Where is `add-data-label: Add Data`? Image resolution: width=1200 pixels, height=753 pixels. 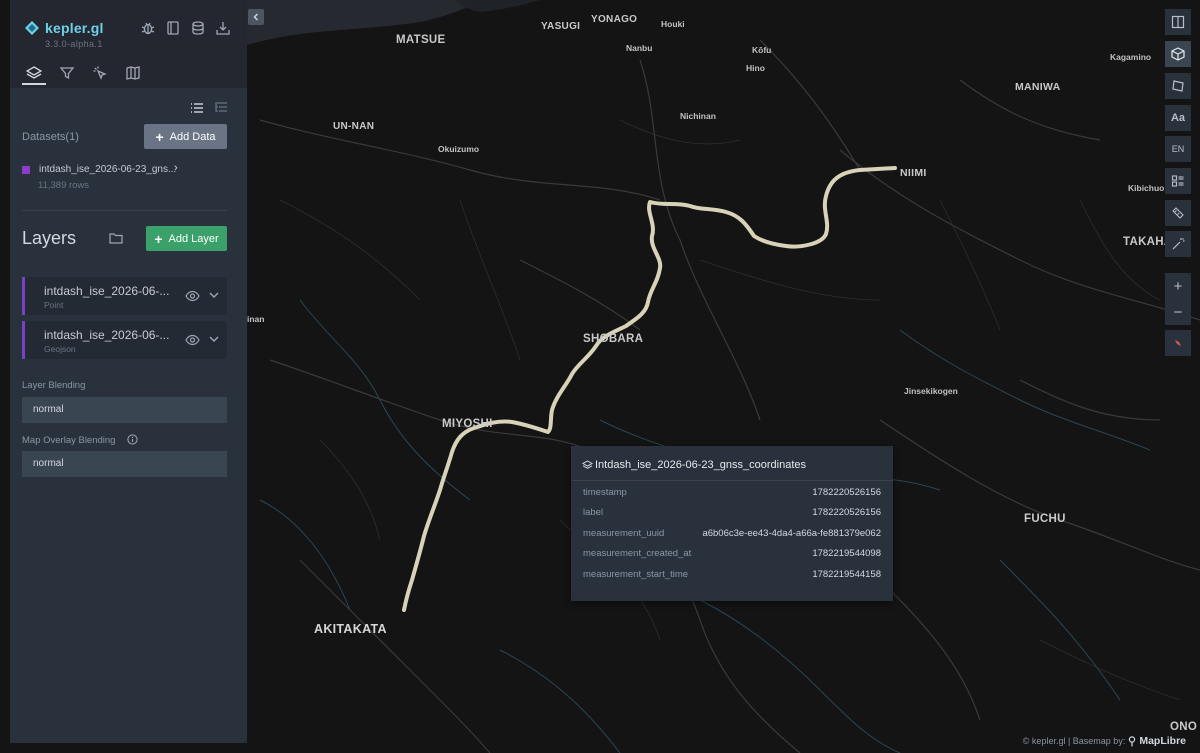
add-data-label: Add Data is located at coordinates (192, 136).